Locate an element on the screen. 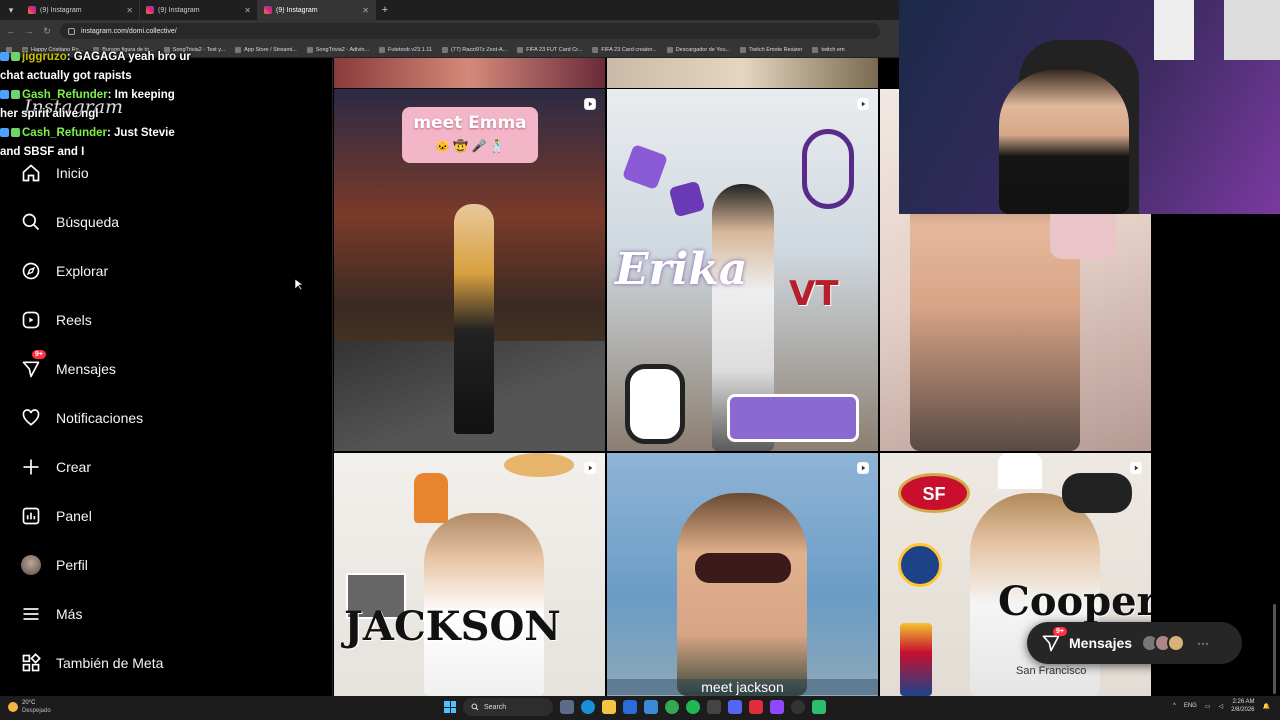 This screenshot has height=720, width=1280. bookmark: twitch em is located at coordinates (828, 49).